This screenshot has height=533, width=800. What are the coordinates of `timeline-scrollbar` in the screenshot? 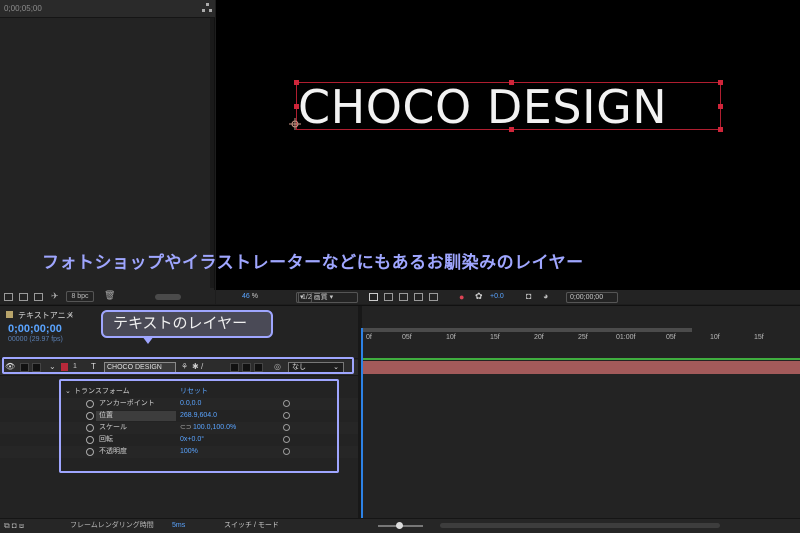 It's located at (580, 525).